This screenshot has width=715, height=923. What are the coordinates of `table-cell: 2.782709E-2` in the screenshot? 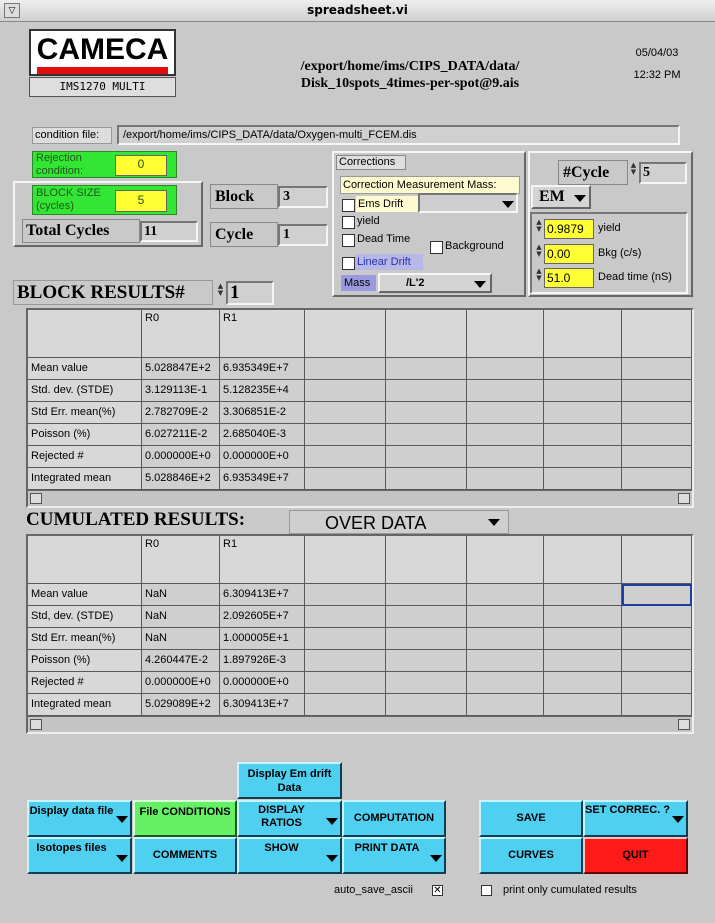 It's located at (181, 413).